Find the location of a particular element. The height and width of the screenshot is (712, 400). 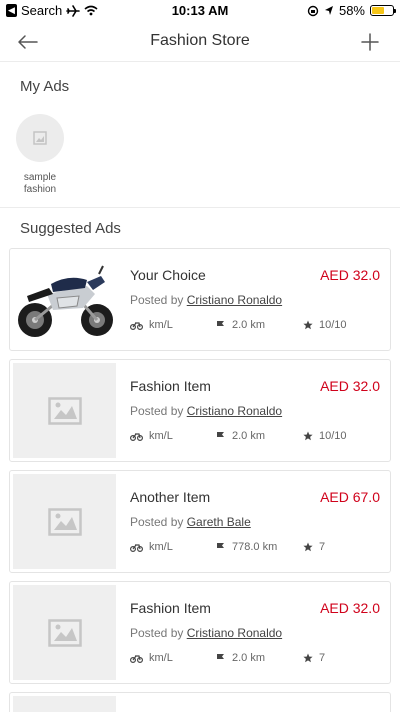

battery-icon is located at coordinates (383, 10).